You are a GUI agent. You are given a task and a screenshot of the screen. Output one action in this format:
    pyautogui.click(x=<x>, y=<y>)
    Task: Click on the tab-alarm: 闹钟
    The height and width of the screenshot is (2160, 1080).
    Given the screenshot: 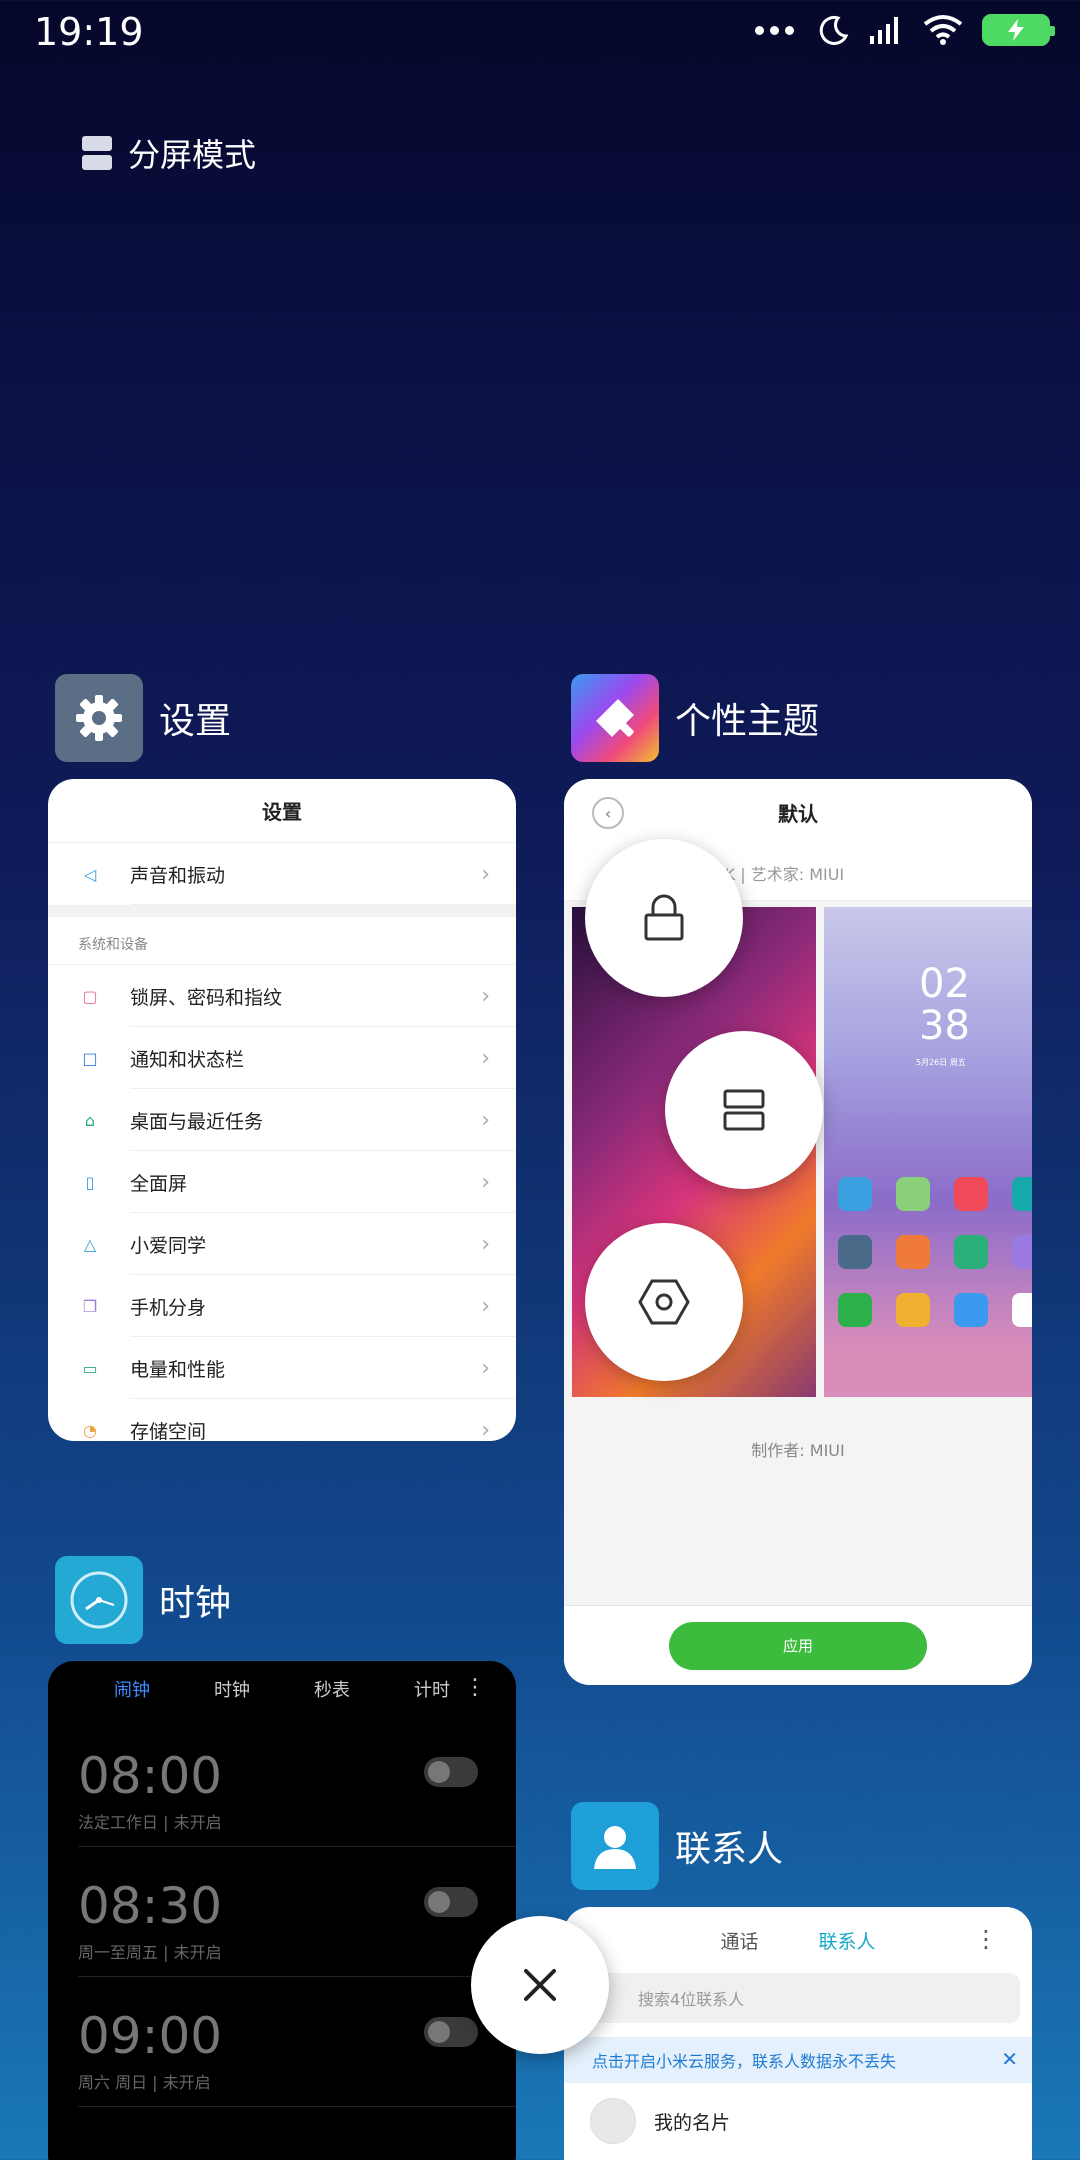 What is the action you would take?
    pyautogui.click(x=164, y=1689)
    